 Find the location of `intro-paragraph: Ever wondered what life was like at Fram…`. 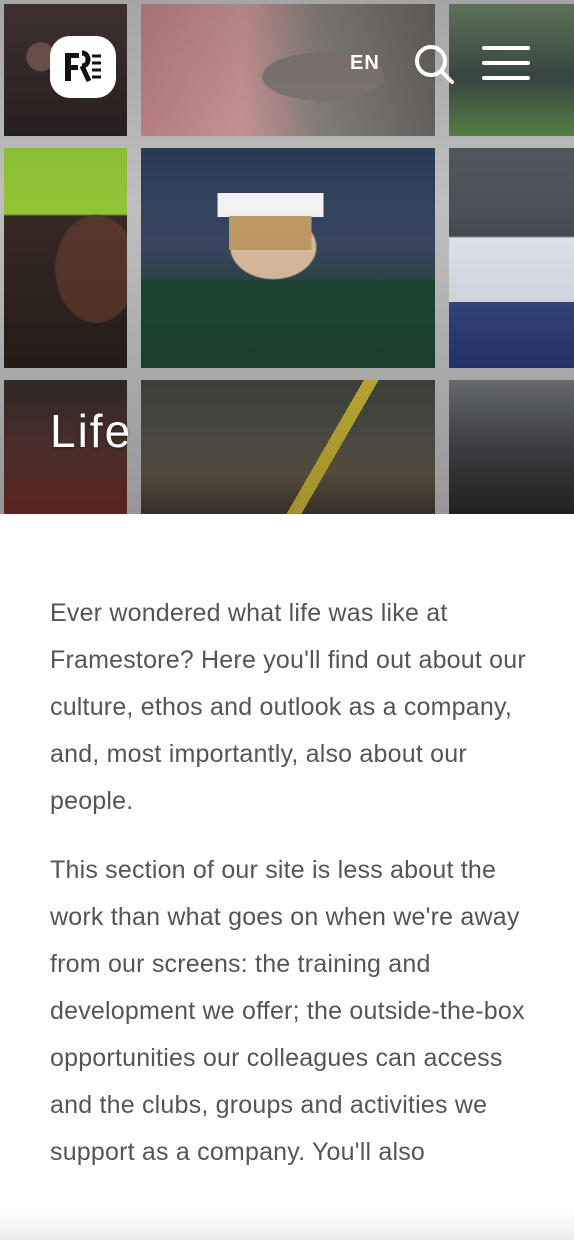

intro-paragraph: Ever wondered what life was like at Fram… is located at coordinates (288, 707).